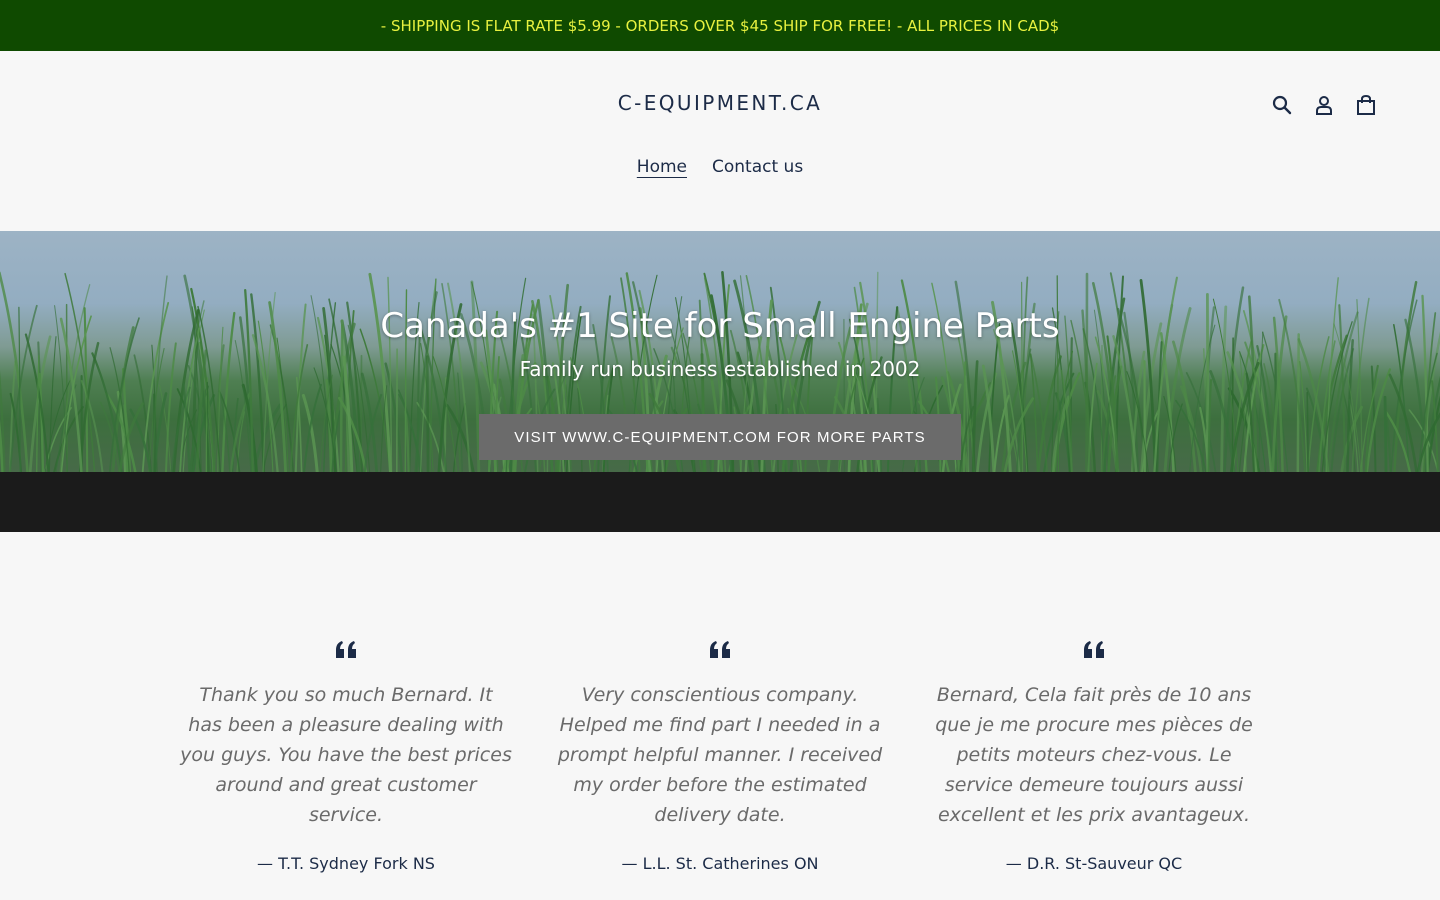 This screenshot has height=900, width=1440. I want to click on testimonial-author: — L.L. St. Catherines ON, so click(720, 863).